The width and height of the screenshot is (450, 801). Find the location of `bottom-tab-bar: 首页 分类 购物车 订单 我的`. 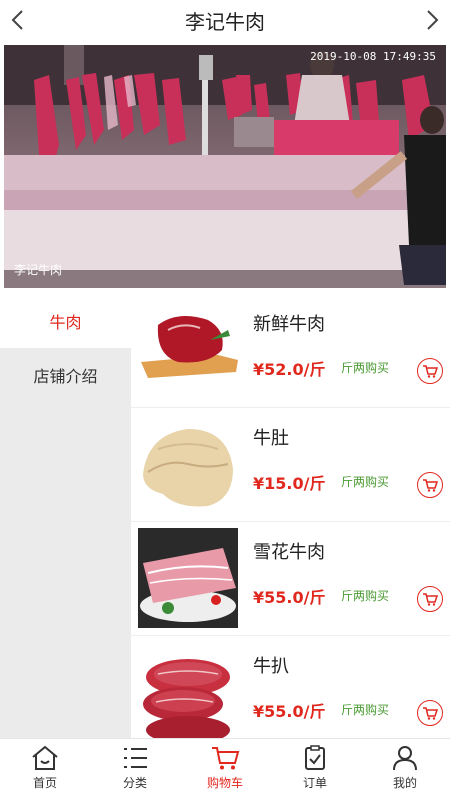

bottom-tab-bar: 首页 分类 购物车 订单 我的 is located at coordinates (225, 769).